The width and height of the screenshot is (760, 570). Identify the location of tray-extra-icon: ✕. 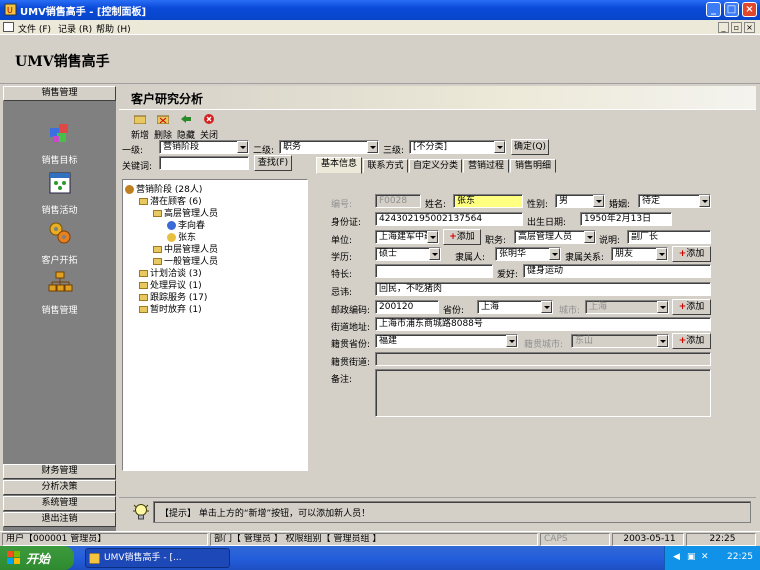
(705, 557).